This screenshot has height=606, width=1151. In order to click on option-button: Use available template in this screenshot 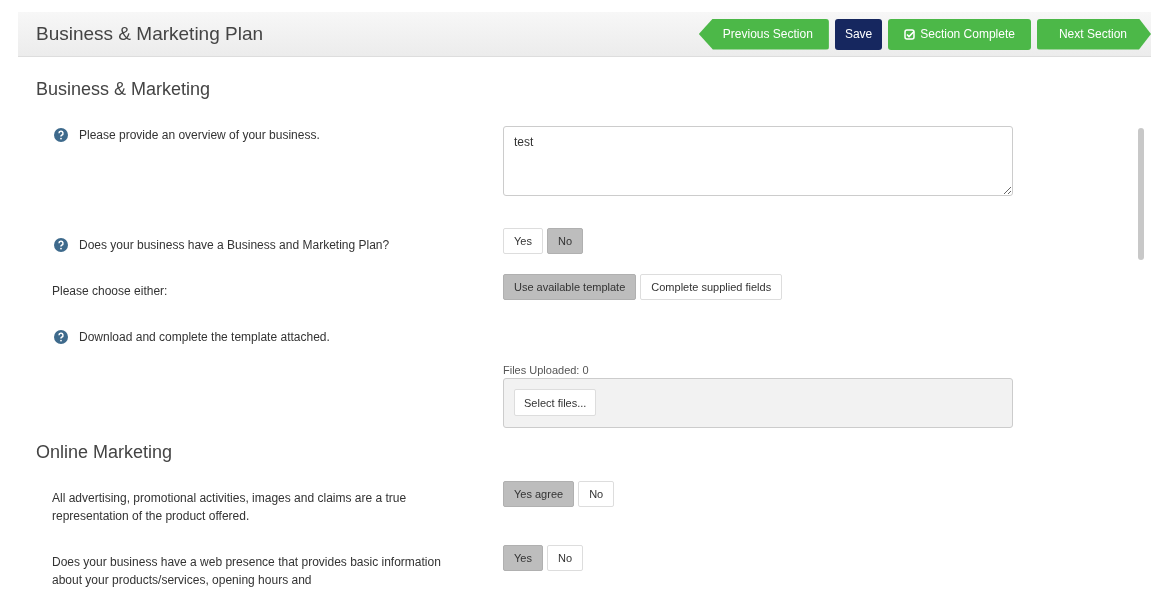, I will do `click(570, 287)`.